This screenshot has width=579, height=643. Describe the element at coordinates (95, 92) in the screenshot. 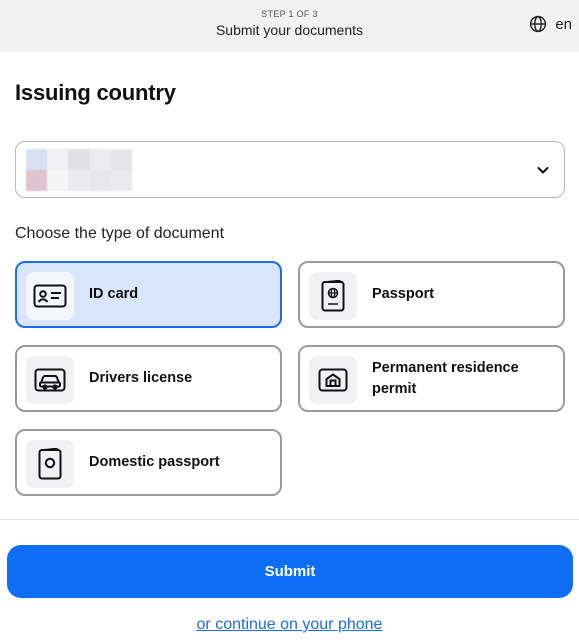

I see `page-title: Issuing country` at that location.